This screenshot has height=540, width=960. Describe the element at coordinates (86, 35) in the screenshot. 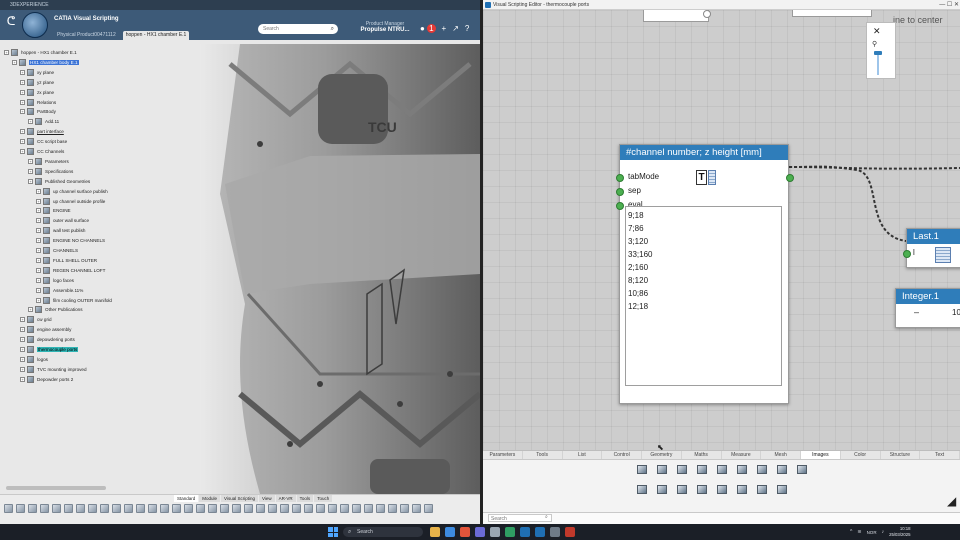

I see `tab-physical-product: Physical Product00471112` at that location.